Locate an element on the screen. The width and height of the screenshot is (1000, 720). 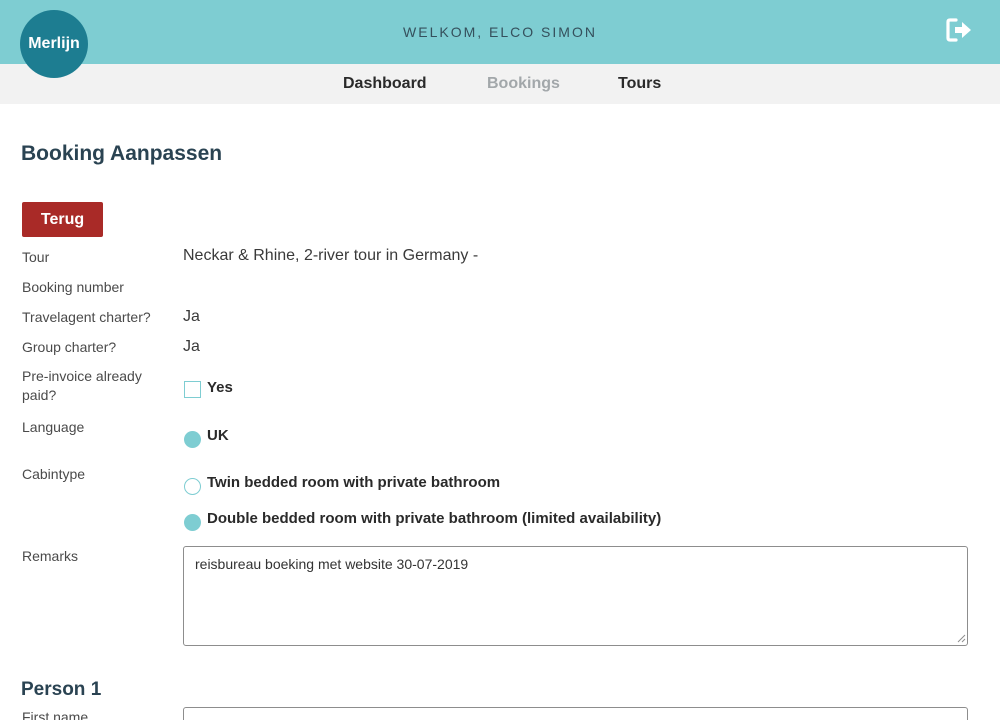
group-charter-value: Ja is located at coordinates (191, 346).